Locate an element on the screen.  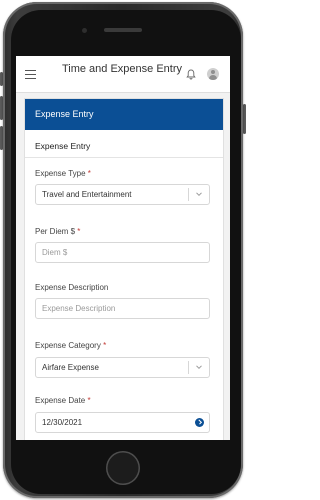
expense-category-label: Expense Category * is located at coordinates (70, 345).